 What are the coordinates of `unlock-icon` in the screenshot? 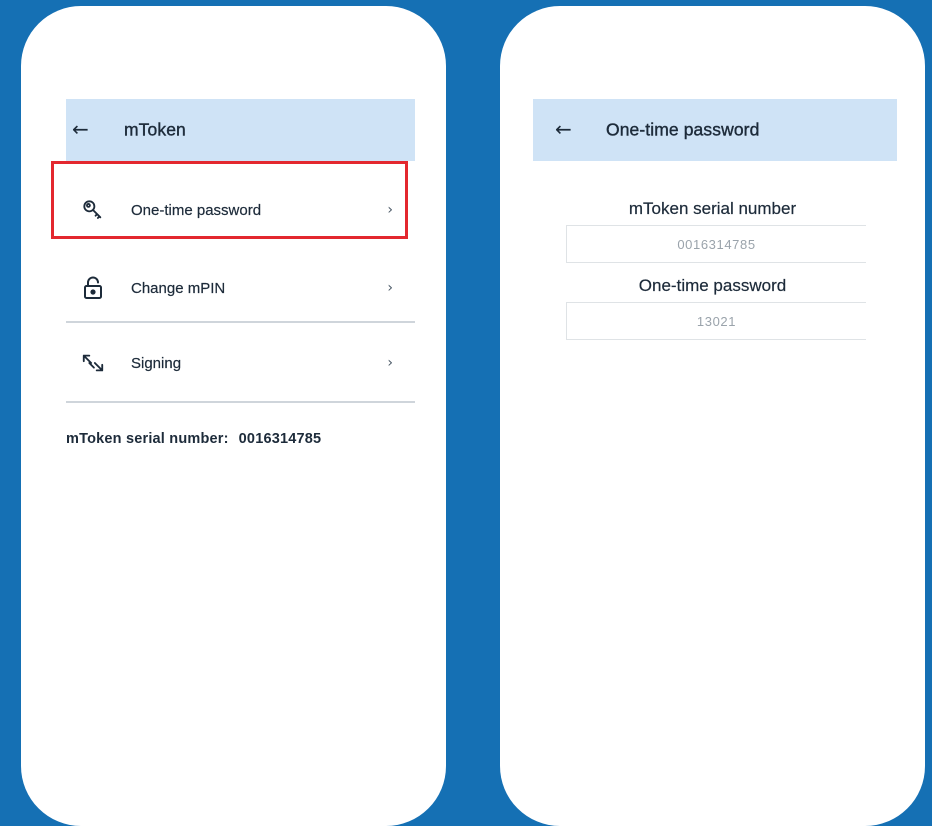 It's located at (93, 288).